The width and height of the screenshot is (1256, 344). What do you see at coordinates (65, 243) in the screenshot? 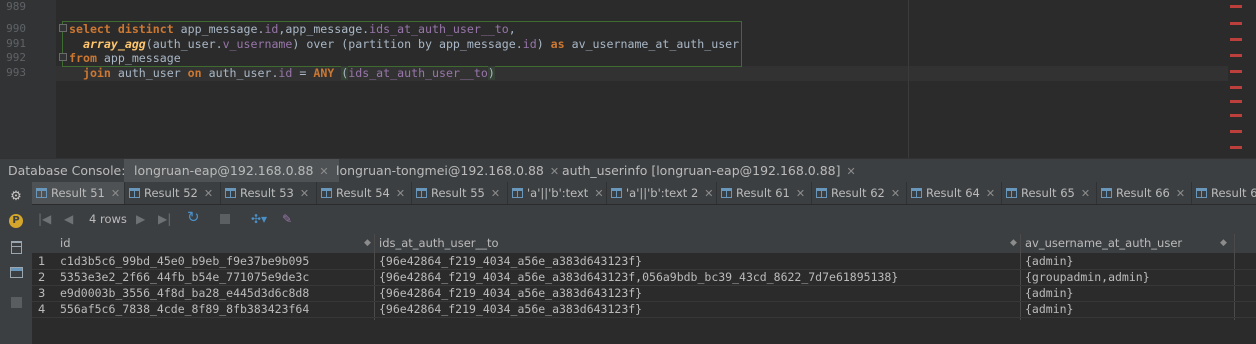
I see `column-header-id: id` at bounding box center [65, 243].